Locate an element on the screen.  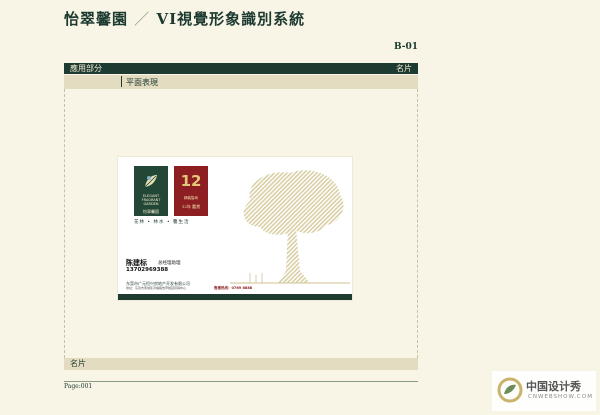
card-bottom-stripe is located at coordinates (235, 297).